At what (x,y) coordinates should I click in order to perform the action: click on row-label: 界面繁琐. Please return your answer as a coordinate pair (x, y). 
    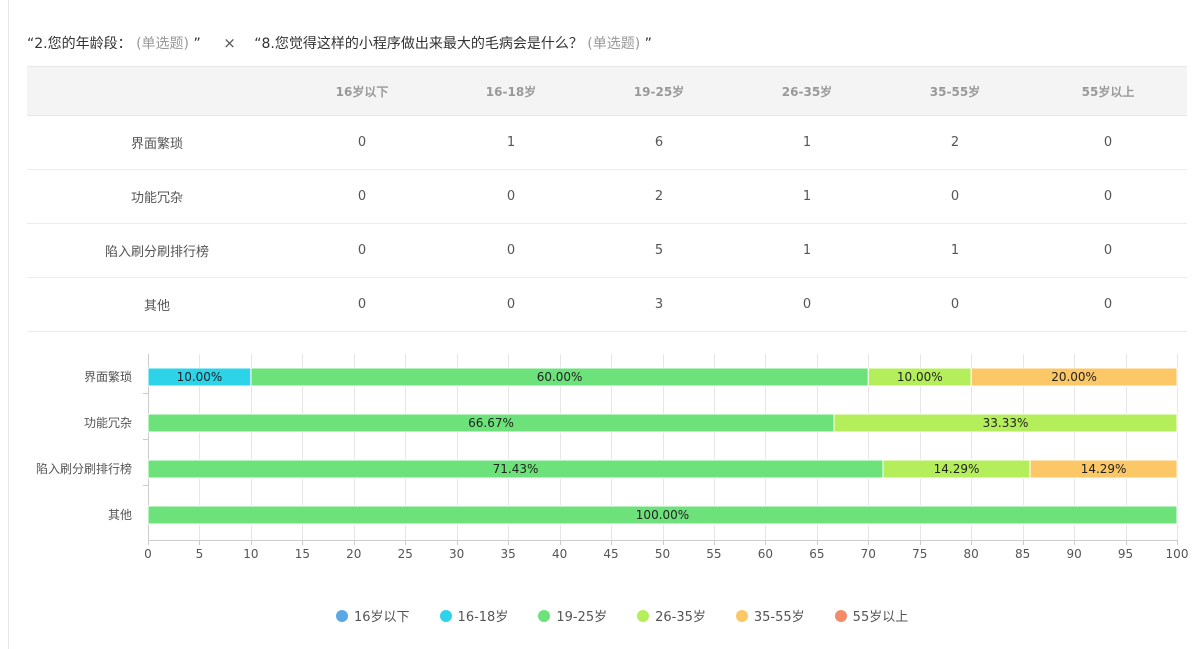
    Looking at the image, I should click on (157, 142).